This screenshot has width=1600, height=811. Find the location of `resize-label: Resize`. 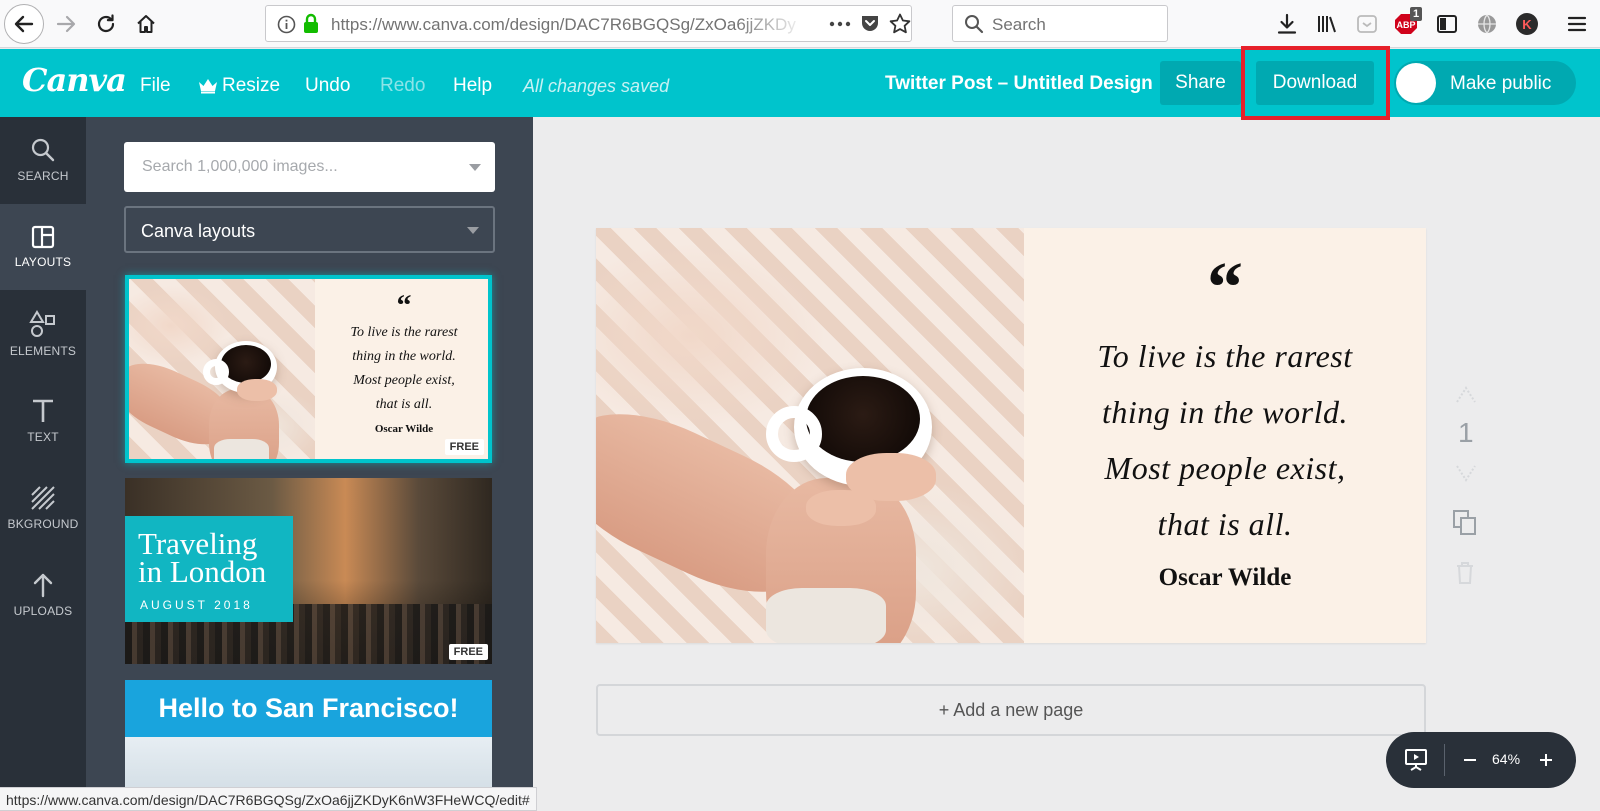

resize-label: Resize is located at coordinates (251, 85).